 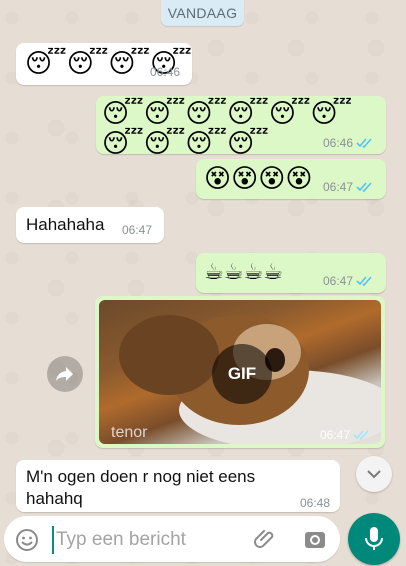 I want to click on message-bubble-outgoing: 😵😵😵😵 06:47, so click(x=291, y=179).